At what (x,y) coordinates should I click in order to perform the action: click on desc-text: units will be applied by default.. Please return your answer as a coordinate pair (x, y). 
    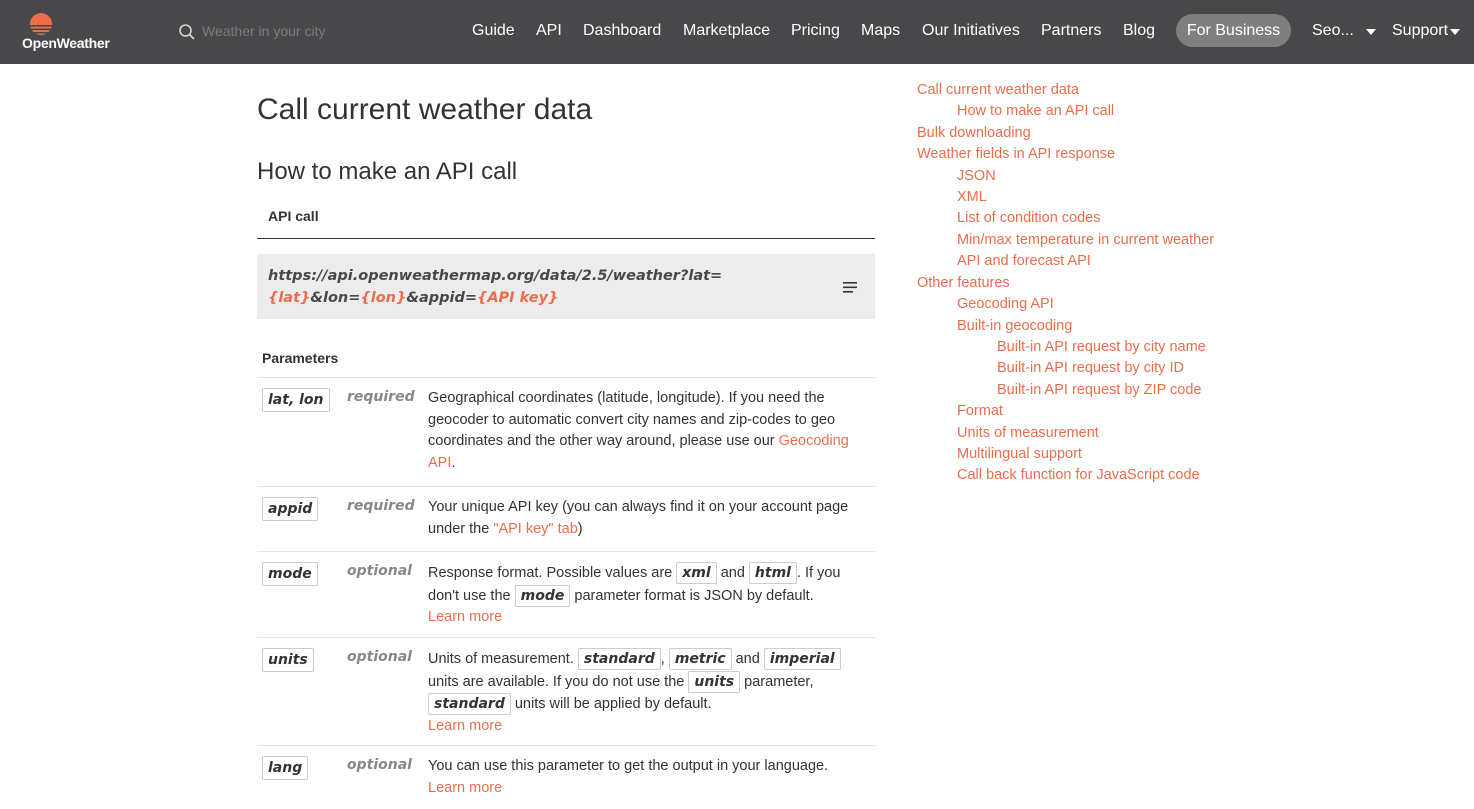
    Looking at the image, I should click on (611, 704).